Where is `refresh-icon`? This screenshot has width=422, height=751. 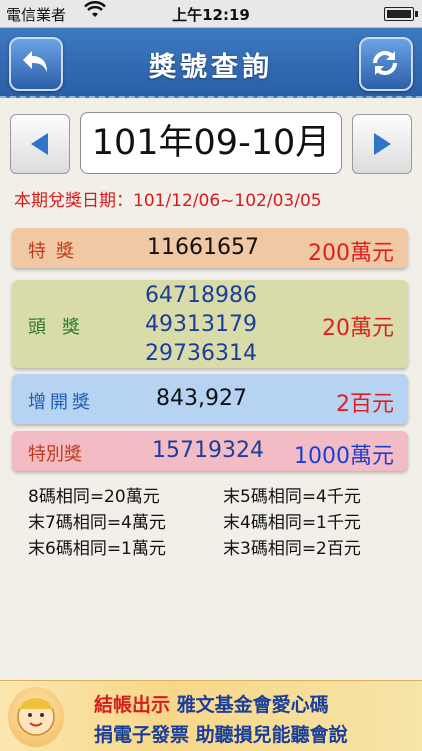
refresh-icon is located at coordinates (385, 63).